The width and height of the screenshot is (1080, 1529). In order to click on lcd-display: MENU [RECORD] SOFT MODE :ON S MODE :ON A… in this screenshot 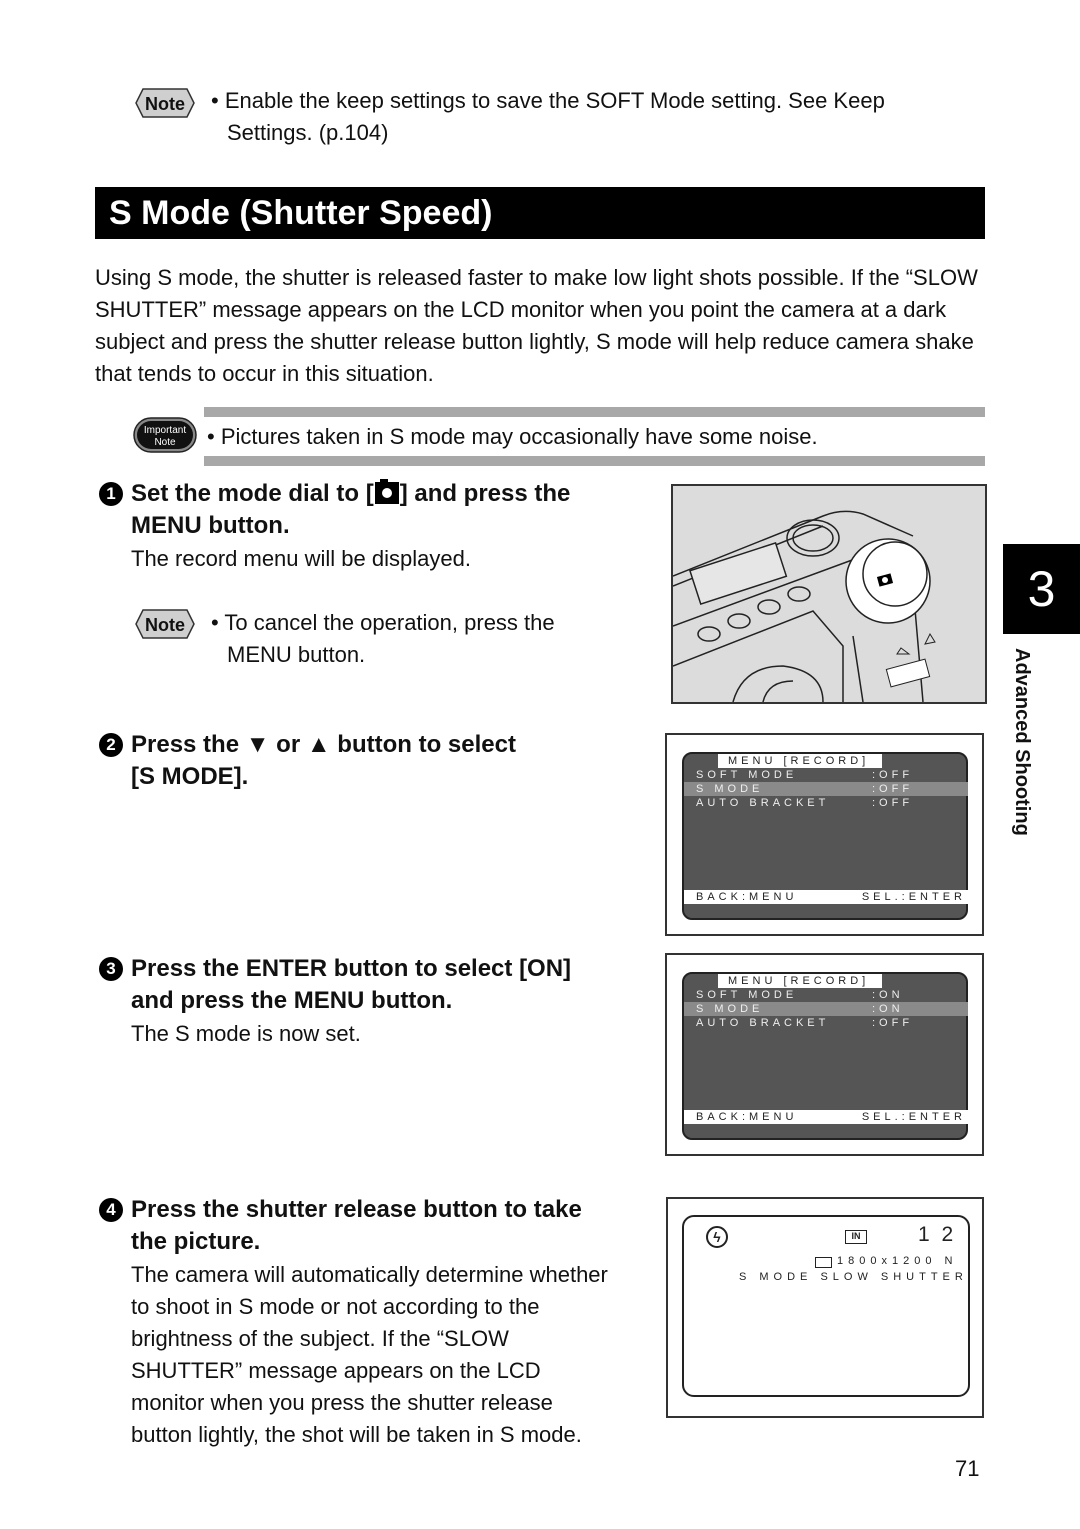, I will do `click(825, 1056)`.